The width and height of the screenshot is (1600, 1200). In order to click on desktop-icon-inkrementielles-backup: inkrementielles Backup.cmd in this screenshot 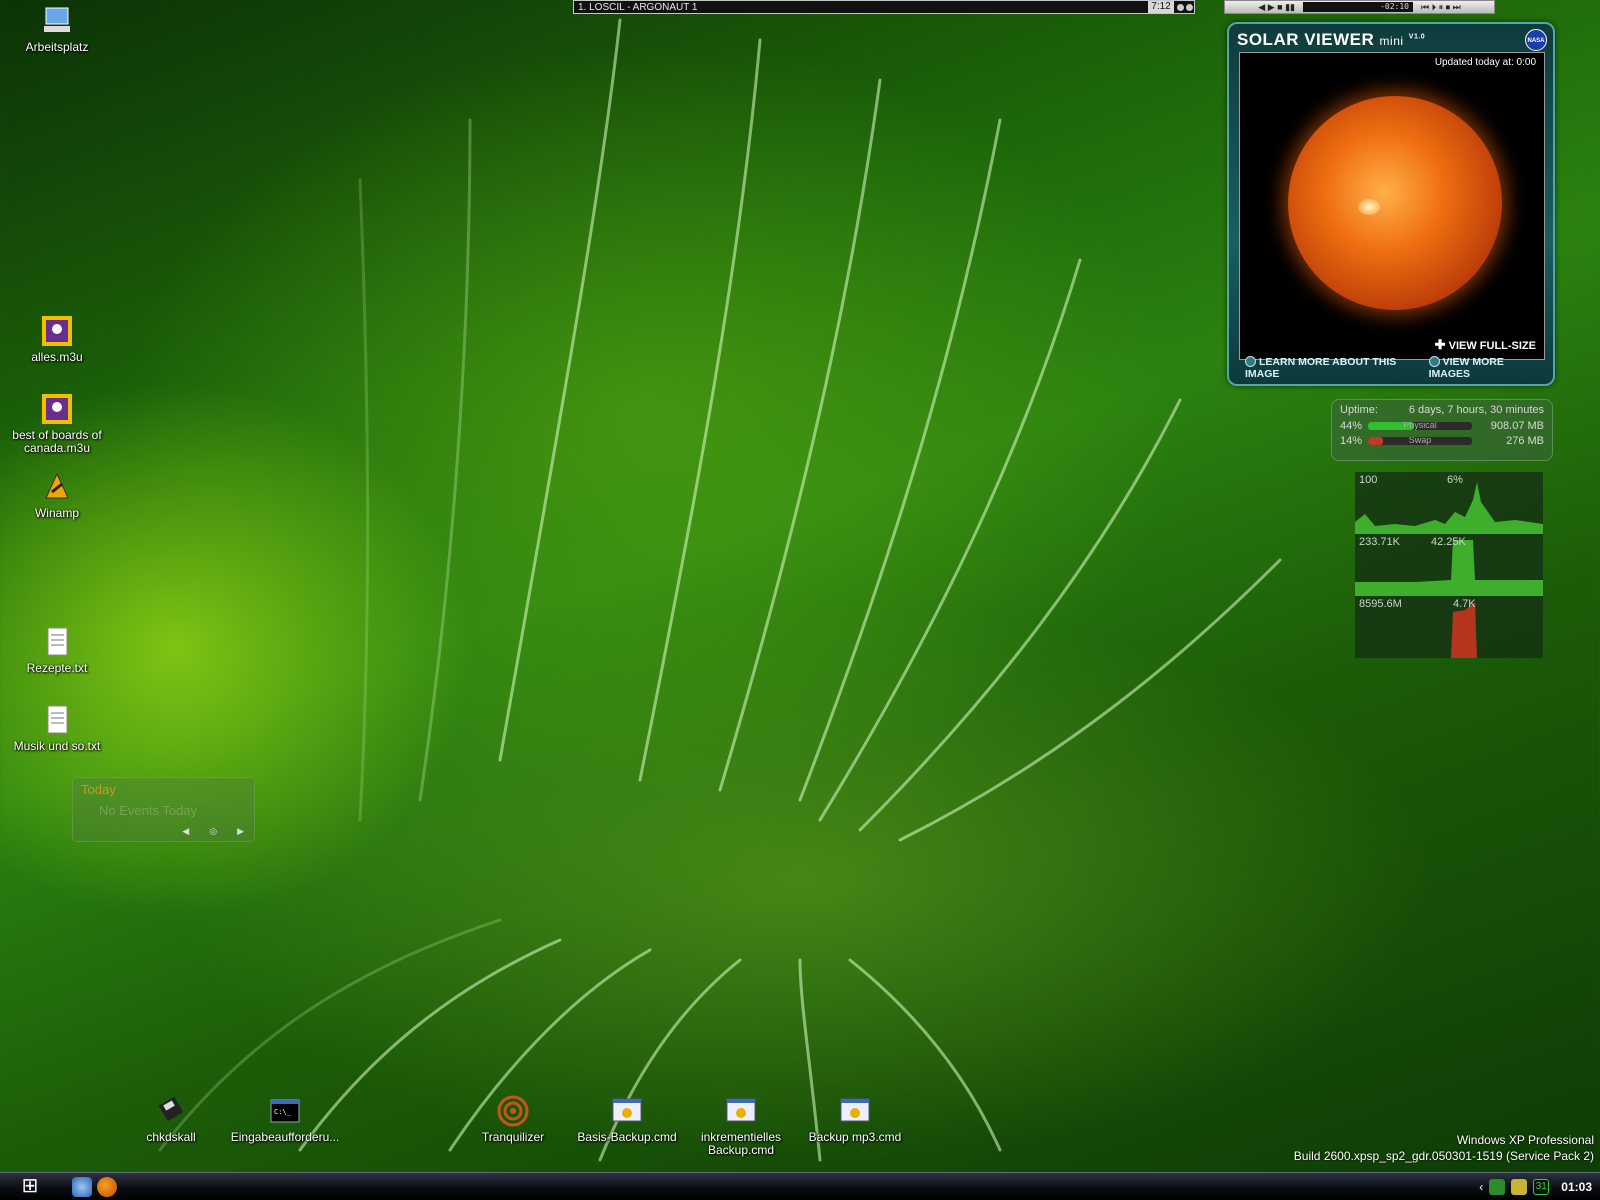, I will do `click(741, 1125)`.